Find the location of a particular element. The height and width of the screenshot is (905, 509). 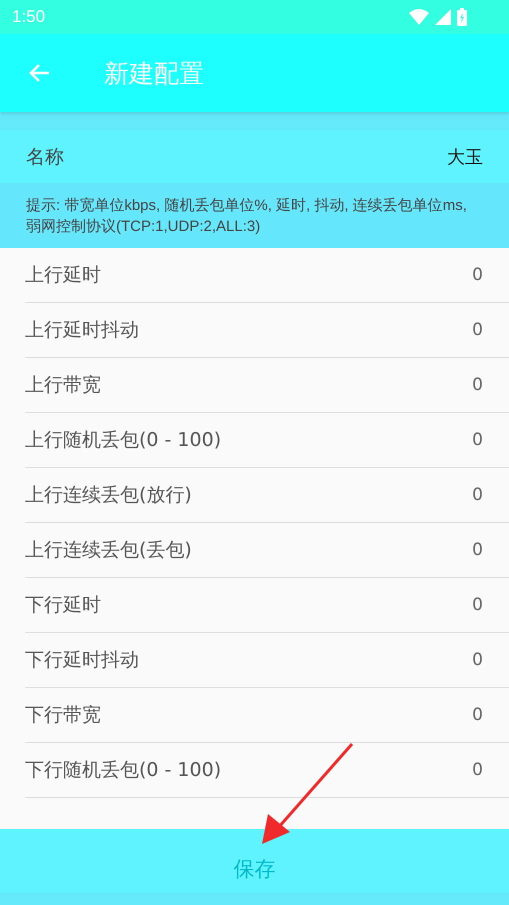

setting-label: 下行延时 is located at coordinates (63, 605).